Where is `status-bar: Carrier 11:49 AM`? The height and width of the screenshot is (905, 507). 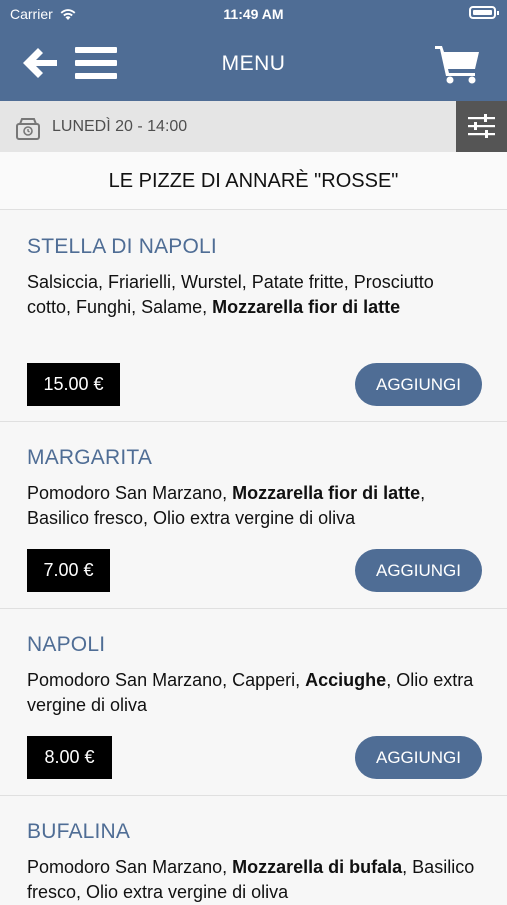 status-bar: Carrier 11:49 AM is located at coordinates (253, 14).